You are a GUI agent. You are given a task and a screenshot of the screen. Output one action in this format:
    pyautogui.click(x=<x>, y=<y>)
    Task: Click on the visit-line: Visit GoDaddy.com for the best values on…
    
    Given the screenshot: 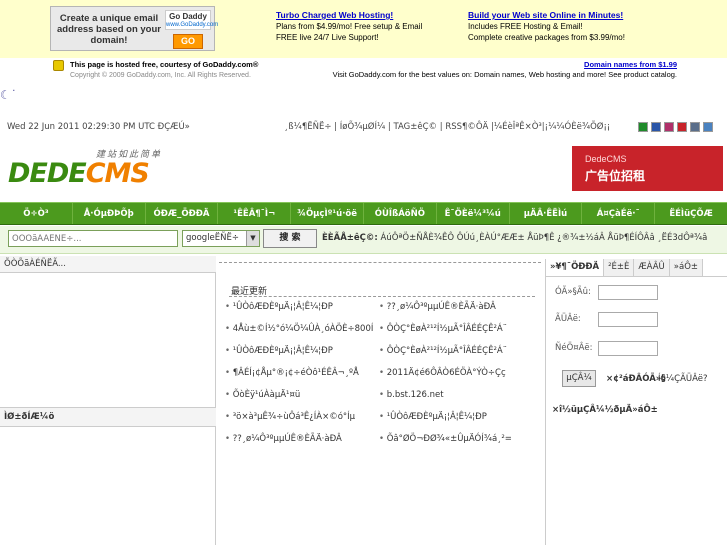 What is the action you would take?
    pyautogui.click(x=505, y=74)
    